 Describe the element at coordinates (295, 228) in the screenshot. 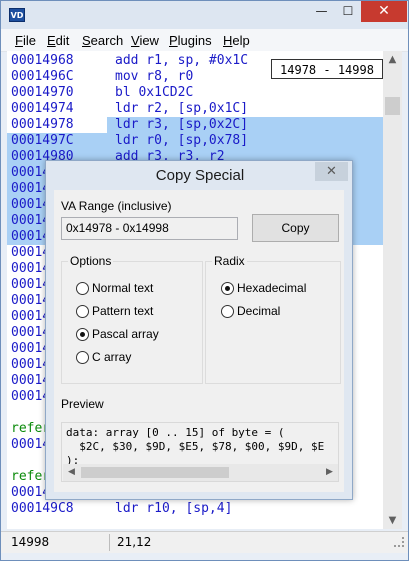

I see `copy-button: Copy` at that location.